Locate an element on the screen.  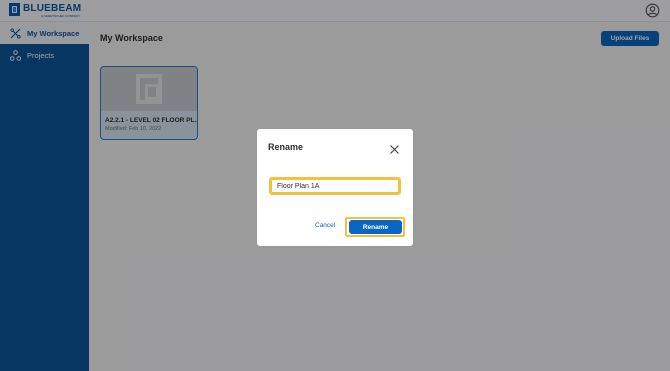
close-icon is located at coordinates (394, 148).